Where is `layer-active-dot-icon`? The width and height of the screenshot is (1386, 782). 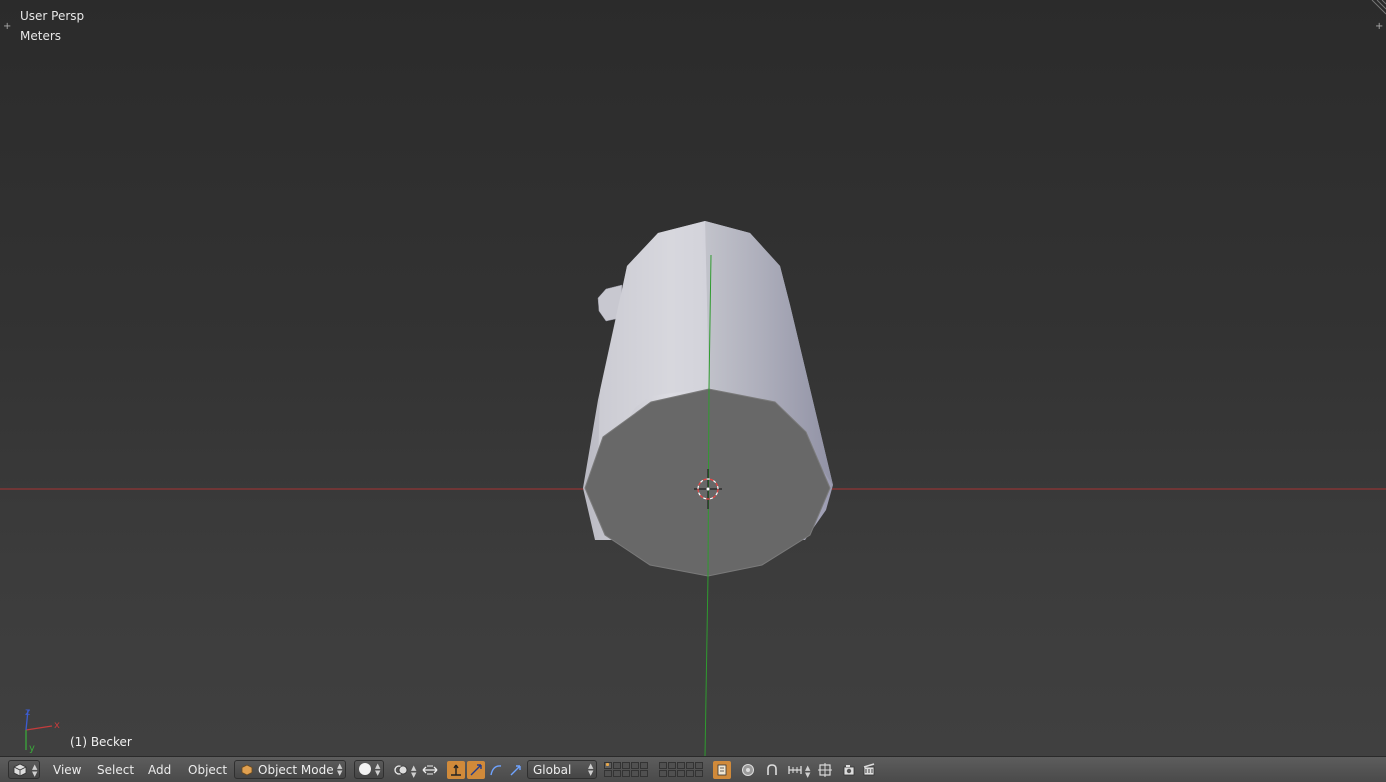 layer-active-dot-icon is located at coordinates (607, 764).